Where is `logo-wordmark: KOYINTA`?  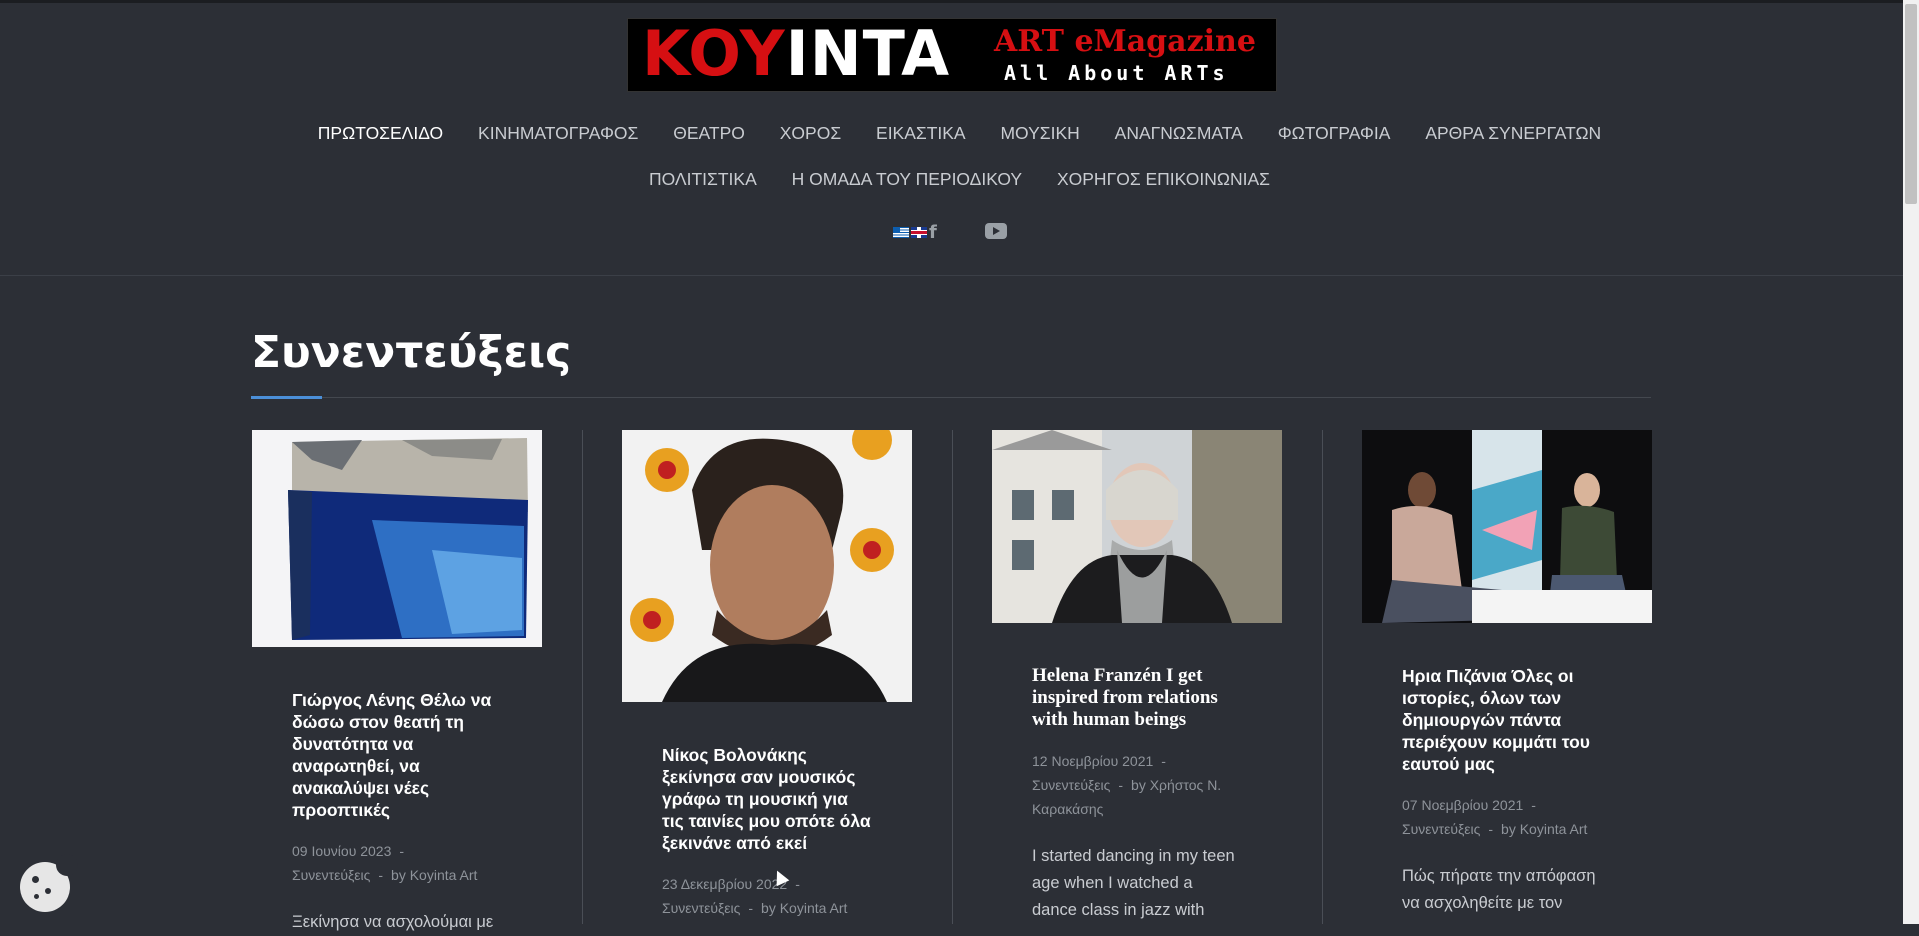
logo-wordmark: KOYINTA is located at coordinates (796, 54).